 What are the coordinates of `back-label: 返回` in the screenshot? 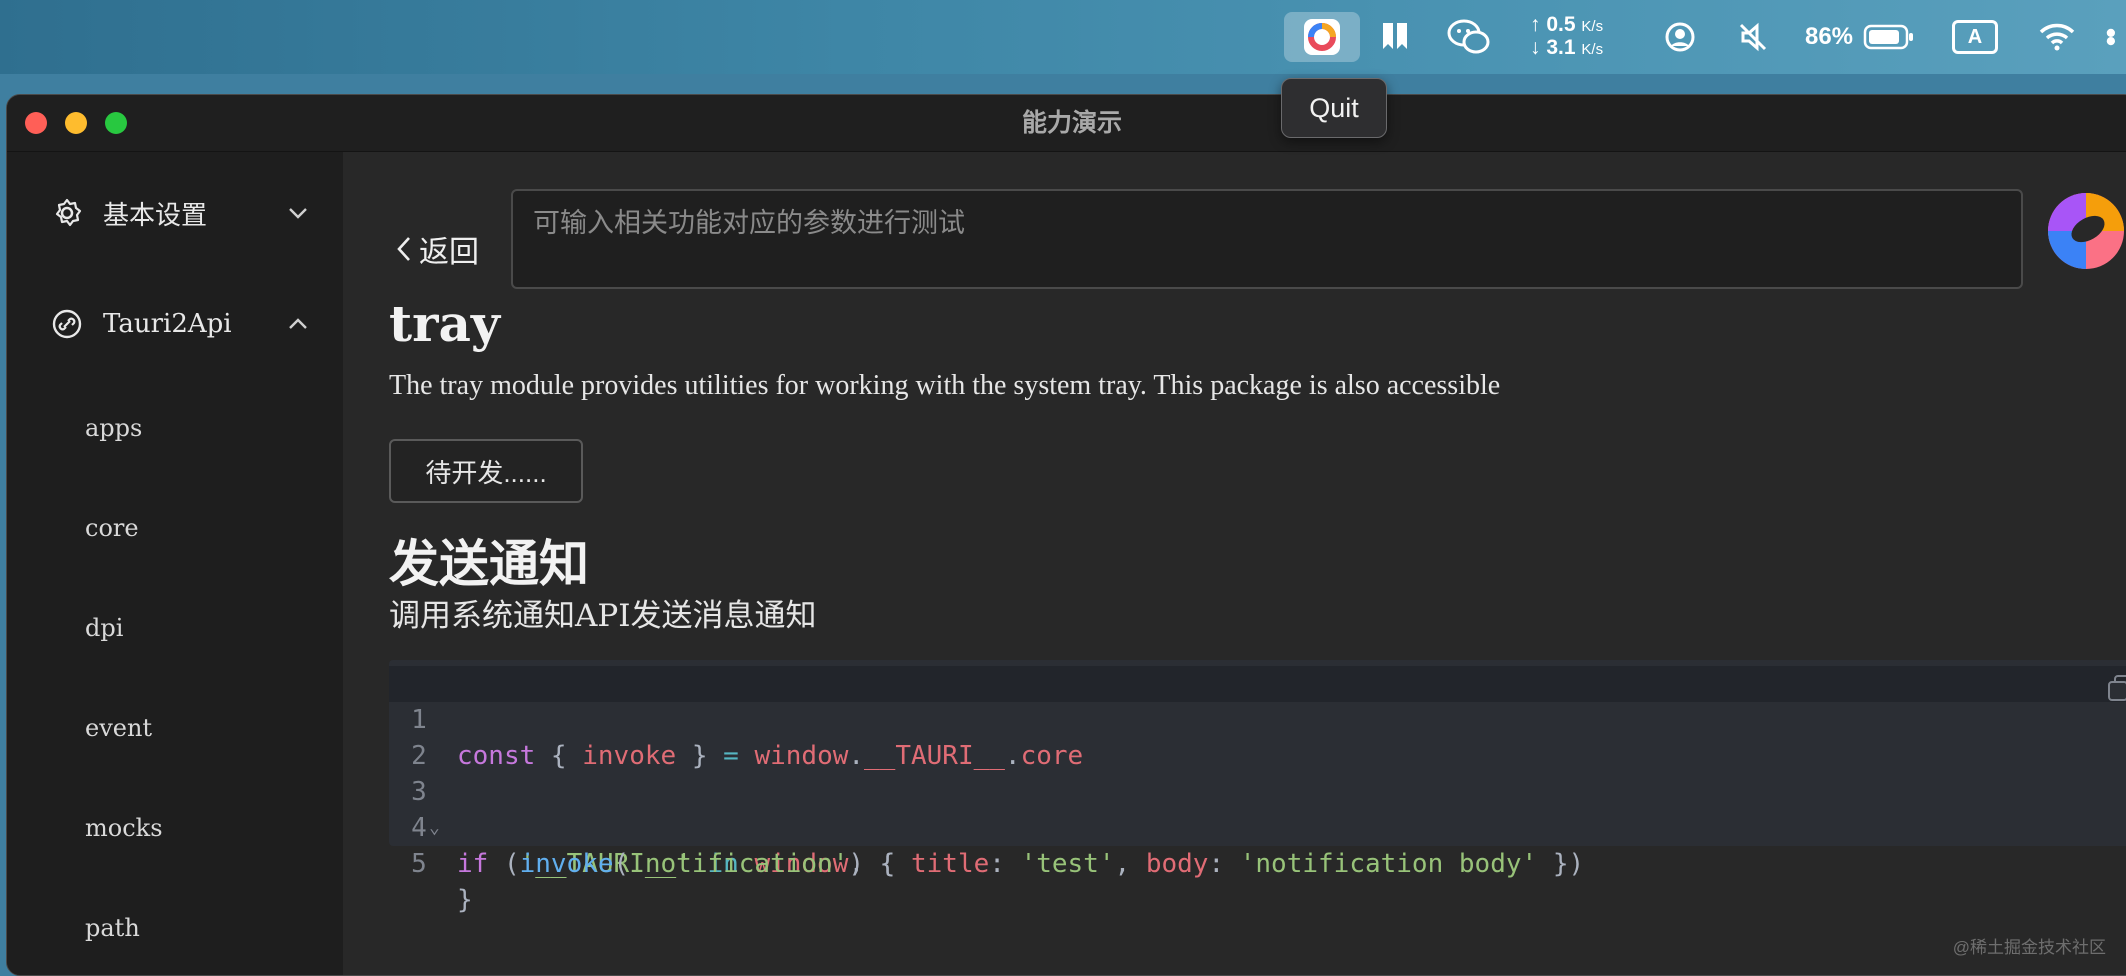 It's located at (449, 252).